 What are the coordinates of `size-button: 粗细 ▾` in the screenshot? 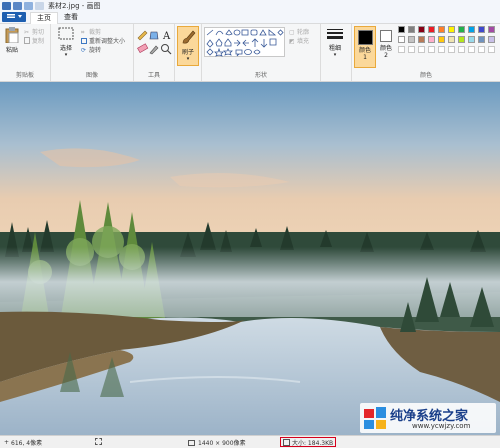 It's located at (335, 46).